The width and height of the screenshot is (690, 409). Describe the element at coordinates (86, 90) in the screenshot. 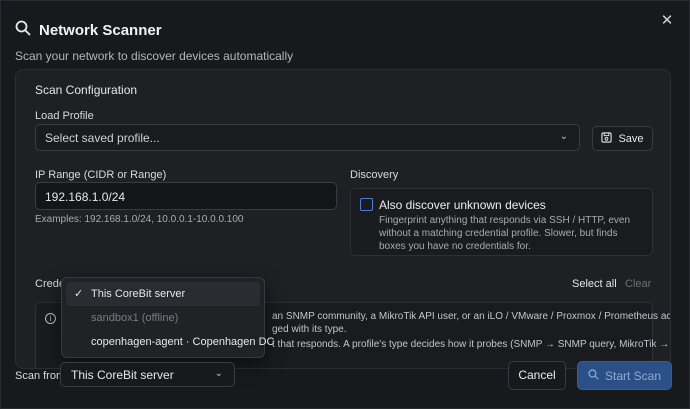

I see `section-title: Scan Configuration` at that location.